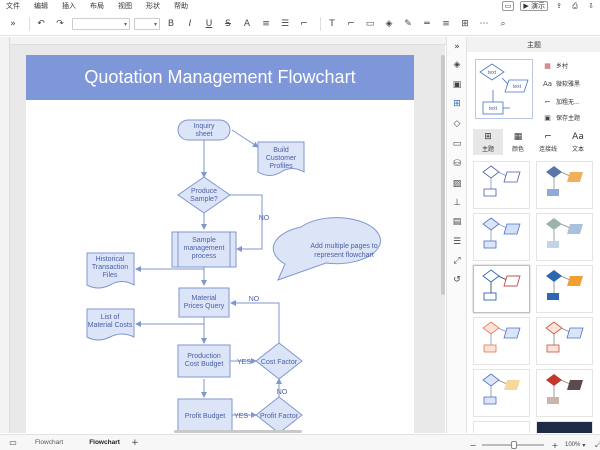  Describe the element at coordinates (266, 24) in the screenshot. I see `align-icon: ≡` at that location.